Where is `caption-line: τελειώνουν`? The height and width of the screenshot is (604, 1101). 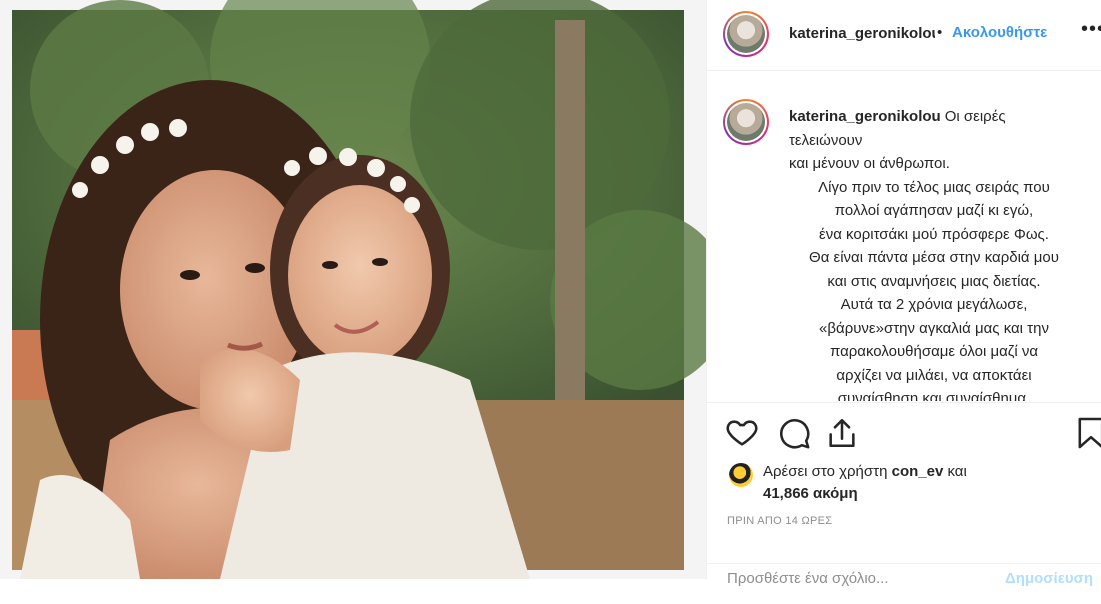
caption-line: τελειώνουν is located at coordinates (826, 140).